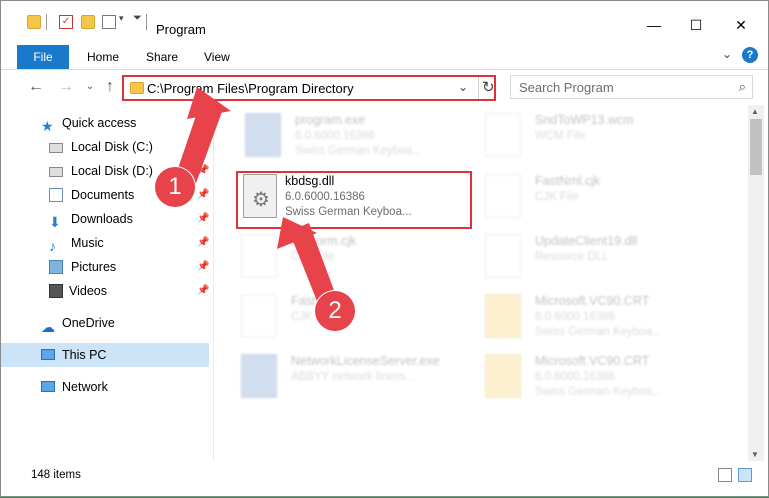 The image size is (769, 498). I want to click on tab-home: Home, so click(103, 57).